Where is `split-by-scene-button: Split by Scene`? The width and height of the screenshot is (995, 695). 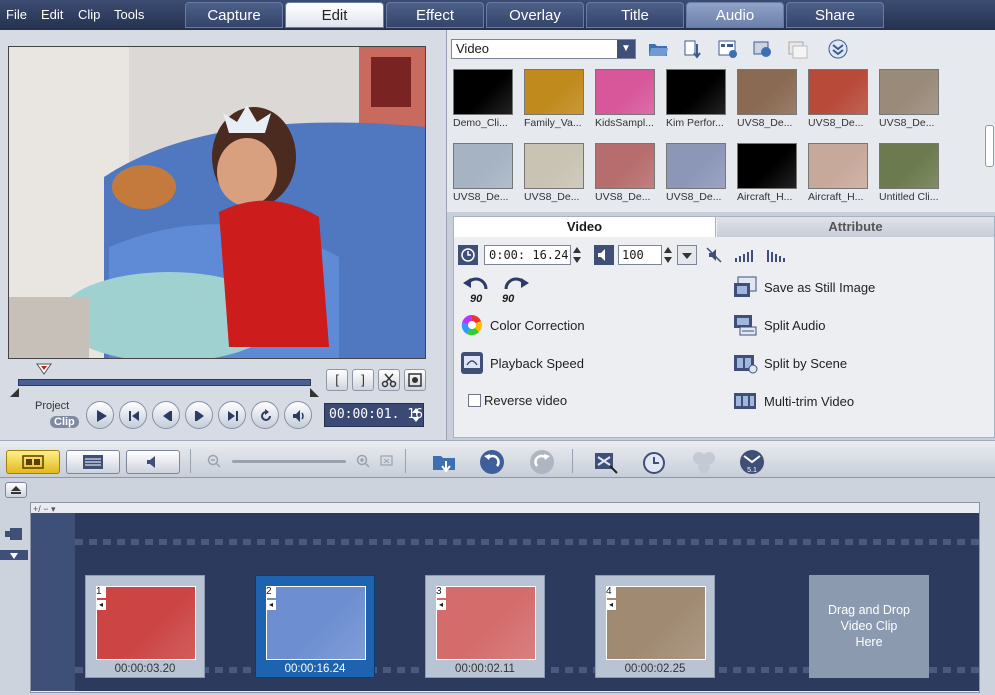 split-by-scene-button: Split by Scene is located at coordinates (789, 363).